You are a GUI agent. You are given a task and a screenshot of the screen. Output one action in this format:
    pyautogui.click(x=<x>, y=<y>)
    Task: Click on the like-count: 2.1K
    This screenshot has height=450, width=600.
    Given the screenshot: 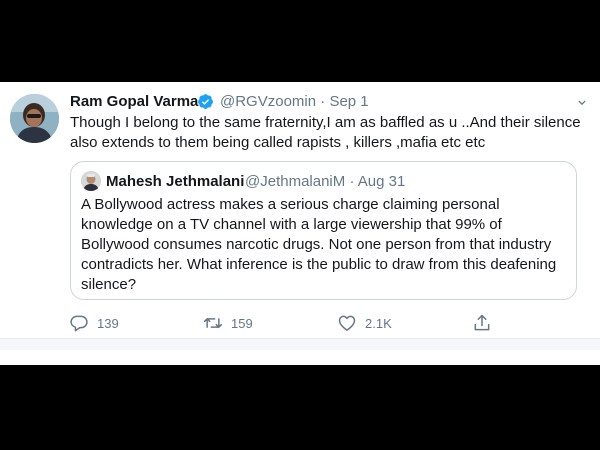 What is the action you would take?
    pyautogui.click(x=378, y=323)
    